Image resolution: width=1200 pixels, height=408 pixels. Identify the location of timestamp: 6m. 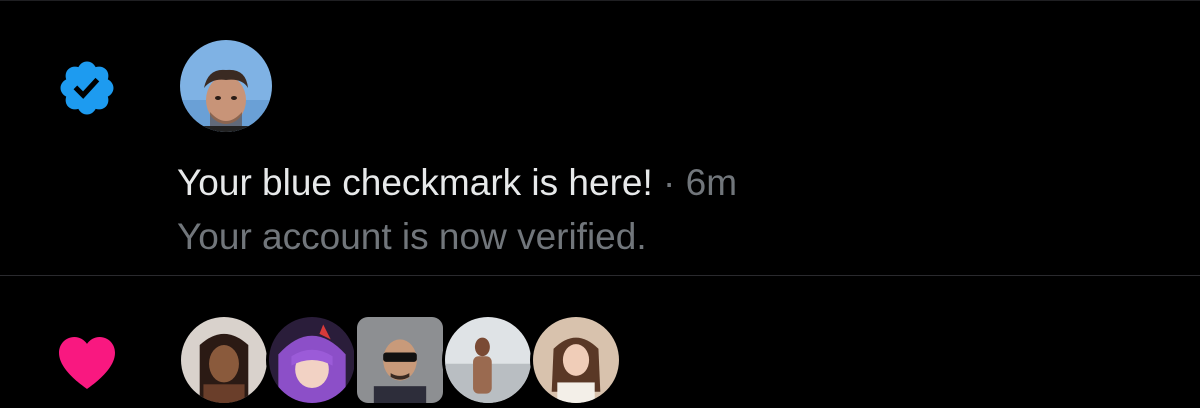
(711, 182).